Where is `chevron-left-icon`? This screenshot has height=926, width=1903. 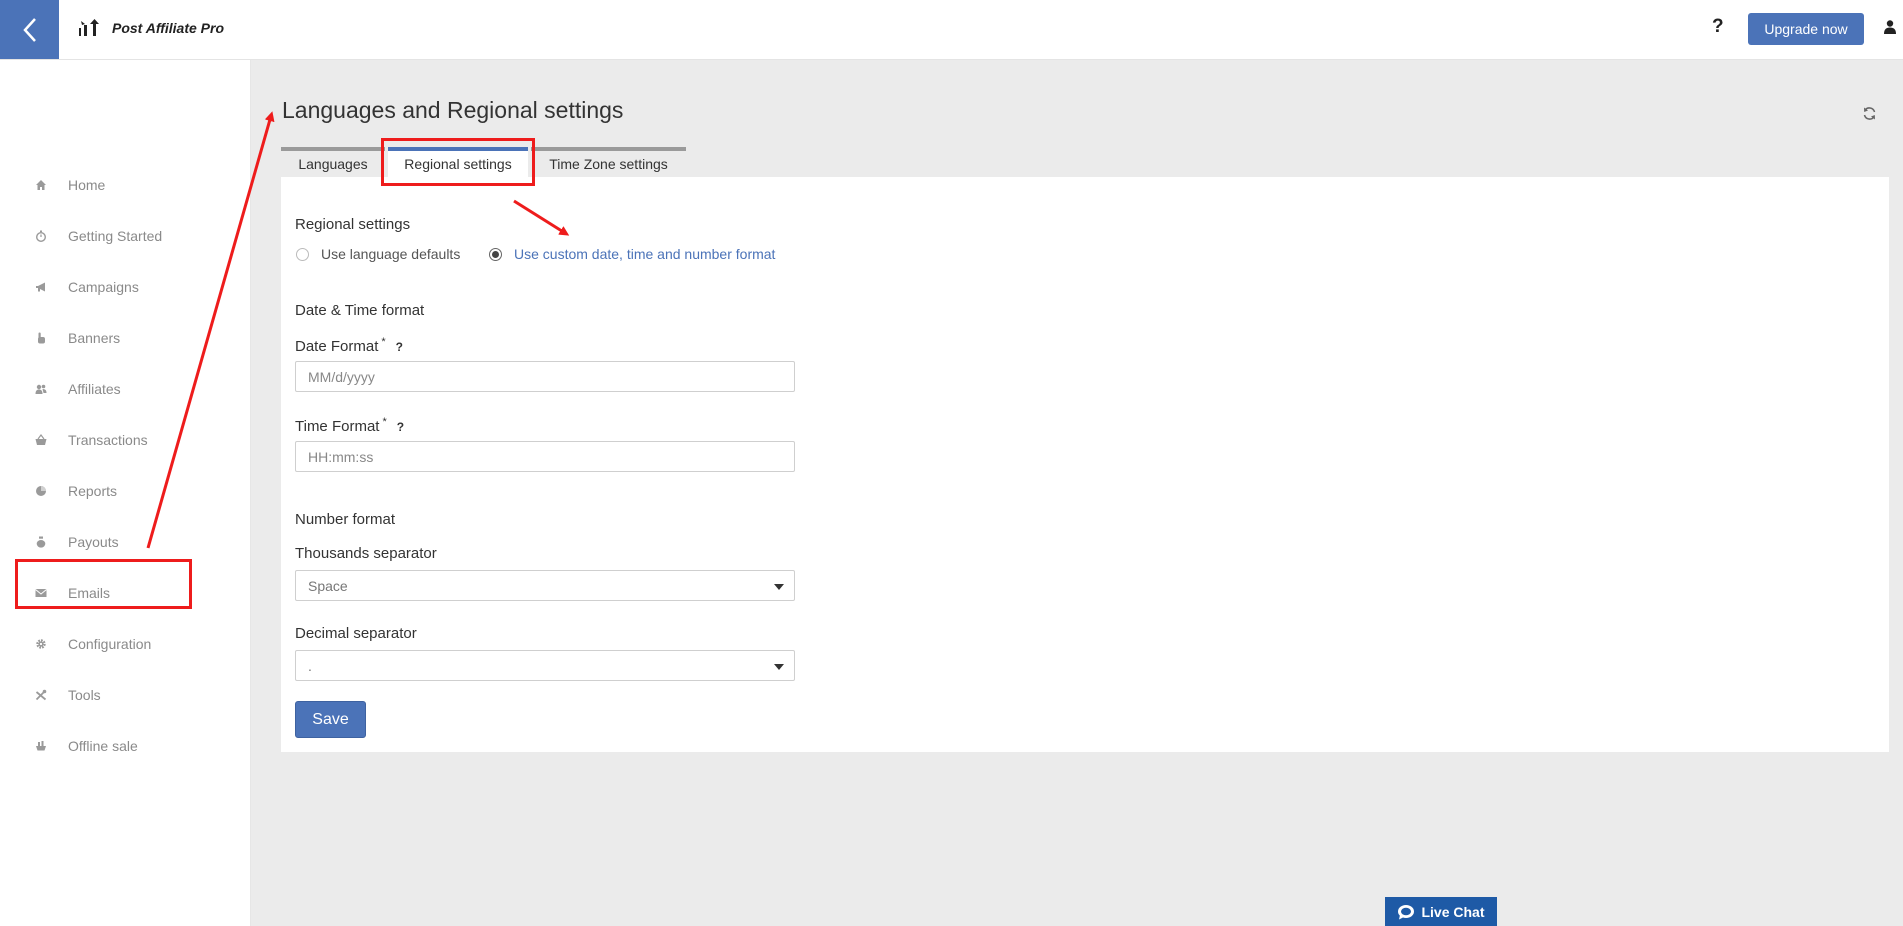
chevron-left-icon is located at coordinates (29, 29).